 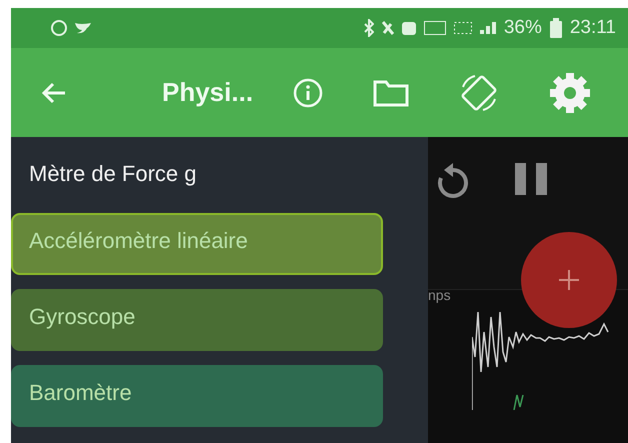 What do you see at coordinates (369, 28) in the screenshot?
I see `bluetooth-icon` at bounding box center [369, 28].